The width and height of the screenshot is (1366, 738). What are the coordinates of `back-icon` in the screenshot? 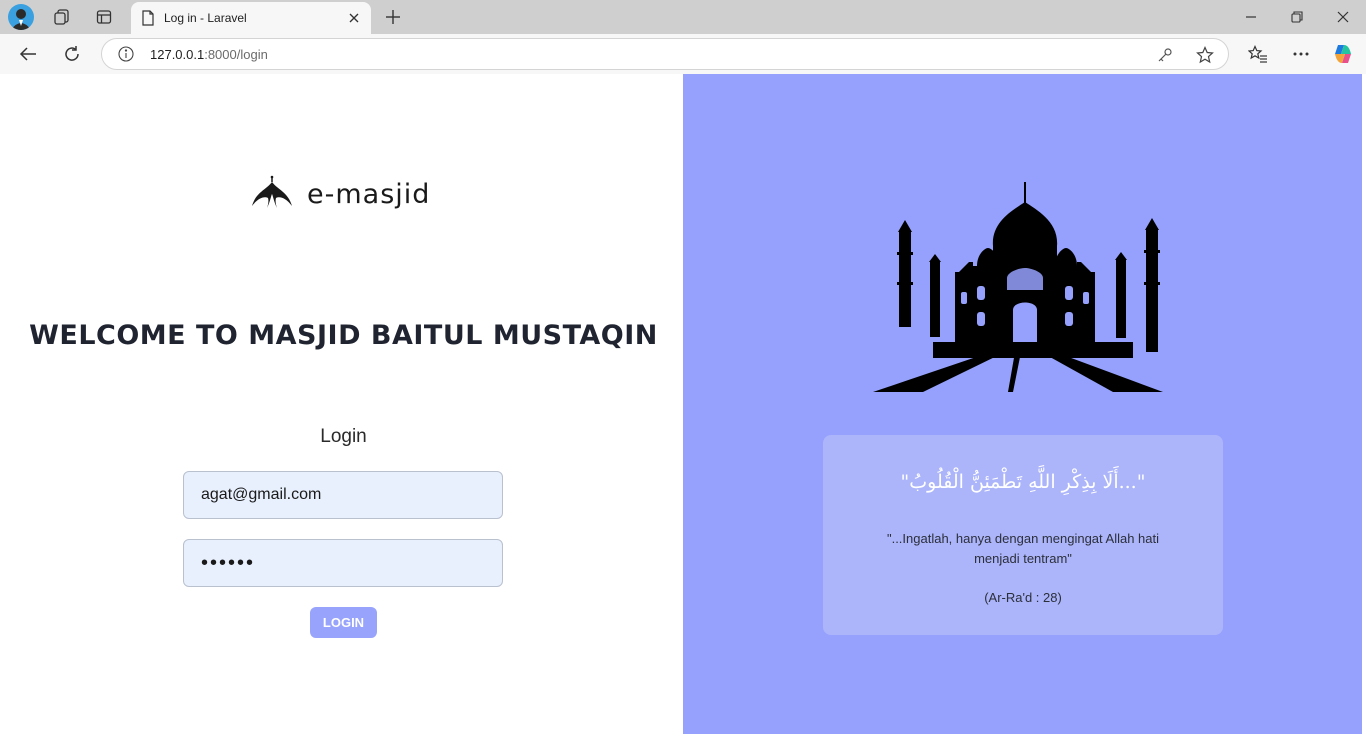 It's located at (28, 54).